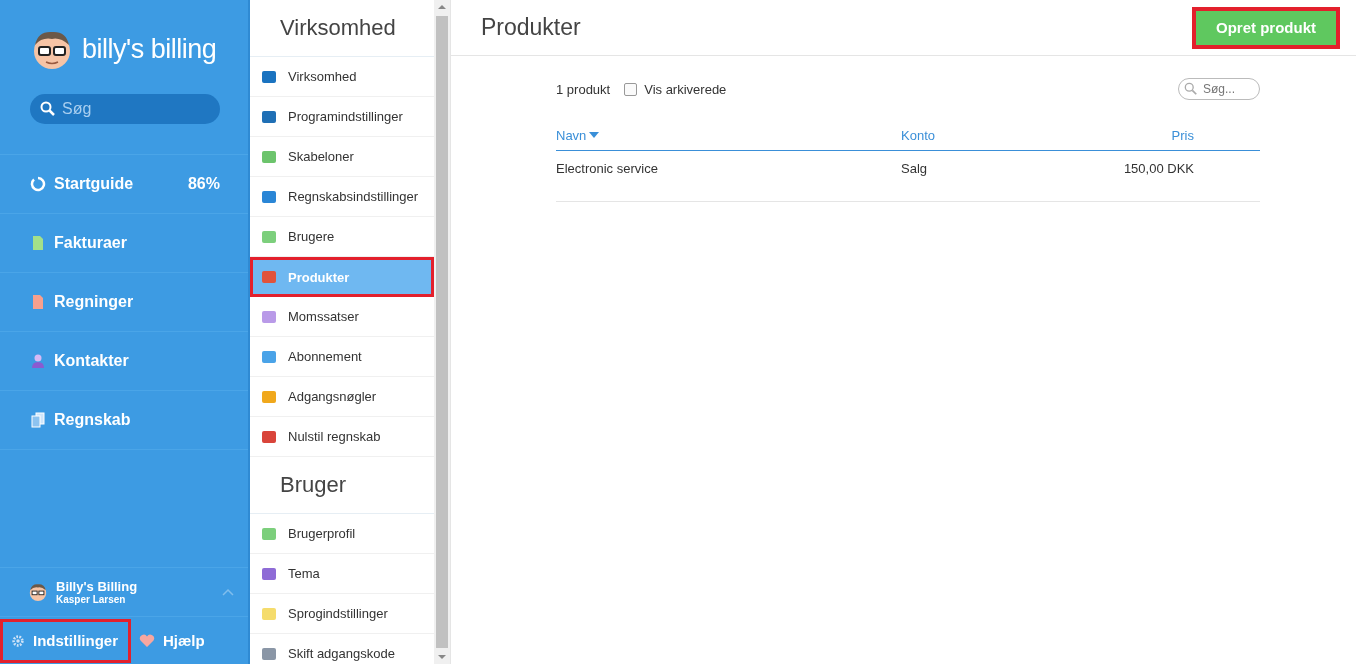 This screenshot has height=664, width=1356. What do you see at coordinates (38, 592) in the screenshot?
I see `cartoon-face-avatar-icon` at bounding box center [38, 592].